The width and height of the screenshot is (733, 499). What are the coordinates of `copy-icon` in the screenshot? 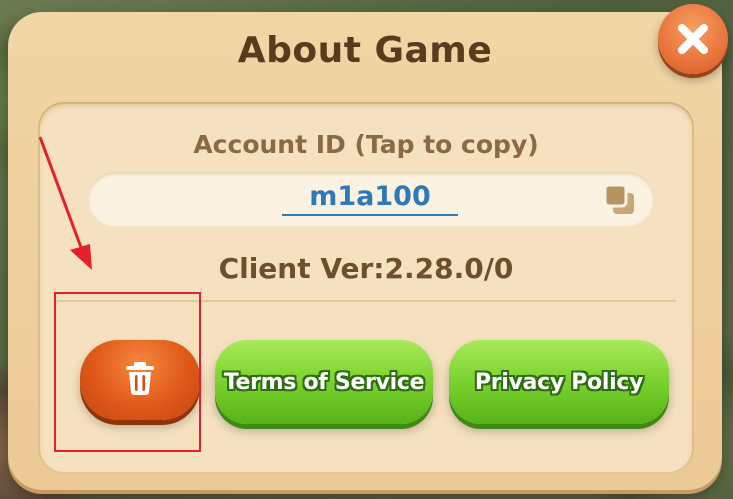 It's located at (620, 200).